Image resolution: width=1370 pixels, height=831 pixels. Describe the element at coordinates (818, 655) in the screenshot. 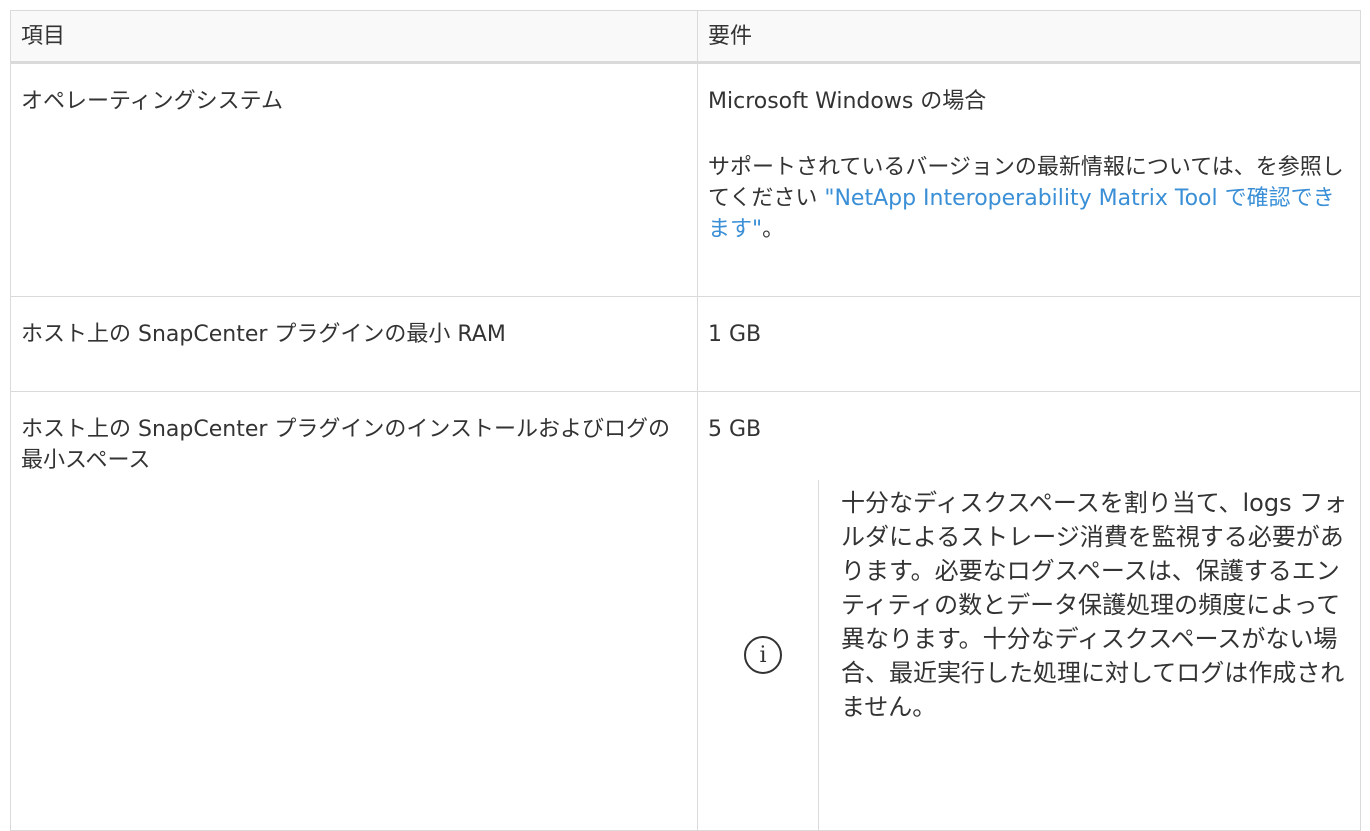

I see `note-divider` at that location.